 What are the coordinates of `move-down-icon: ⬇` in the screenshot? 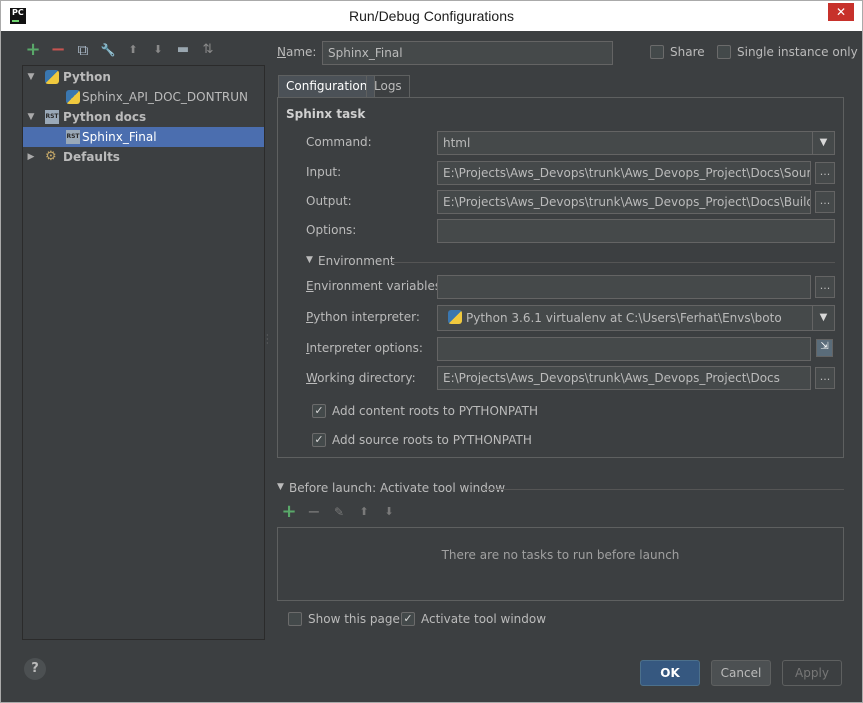 It's located at (158, 50).